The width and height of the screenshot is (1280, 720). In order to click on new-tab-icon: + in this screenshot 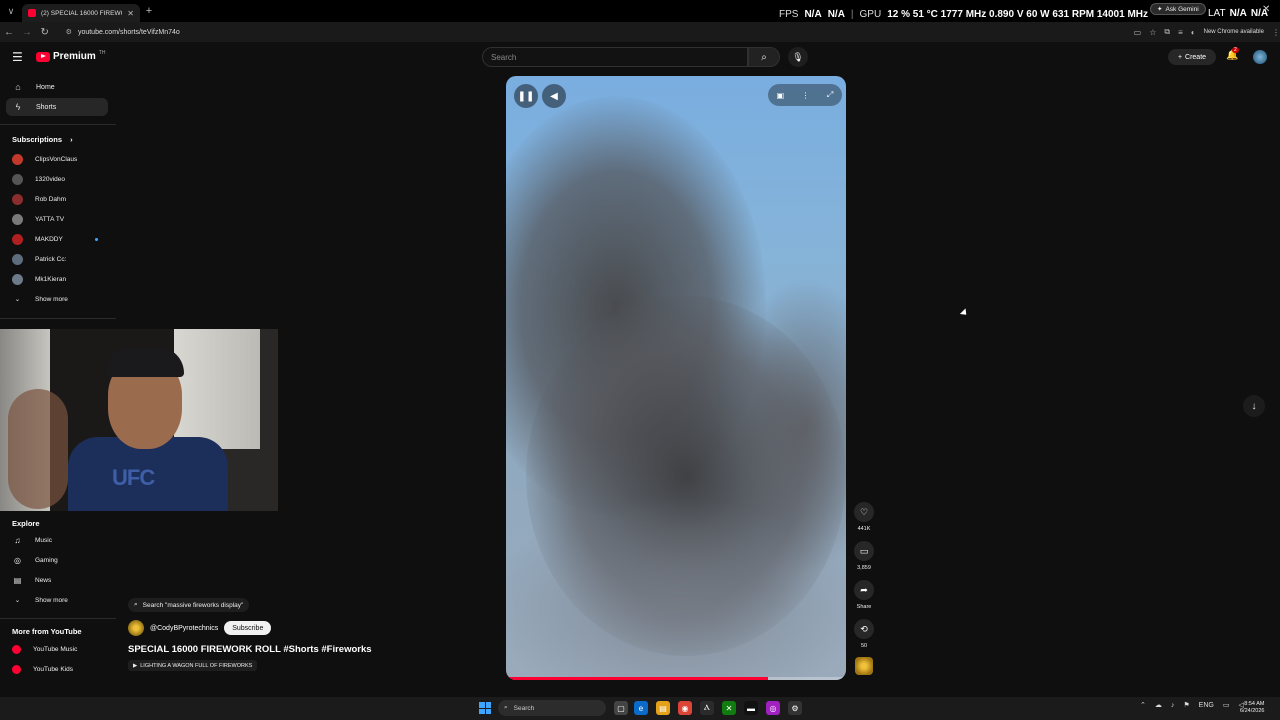, I will do `click(149, 11)`.